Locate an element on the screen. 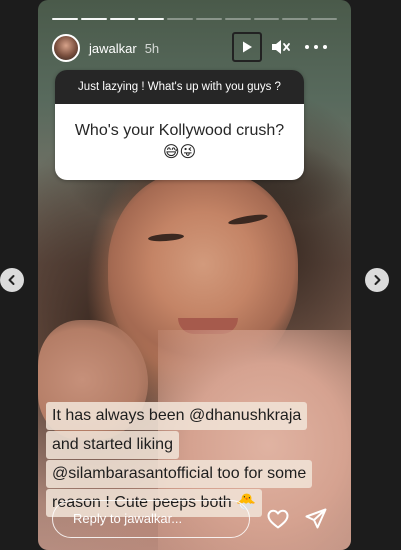 The image size is (401, 550). mute-icon is located at coordinates (281, 47).